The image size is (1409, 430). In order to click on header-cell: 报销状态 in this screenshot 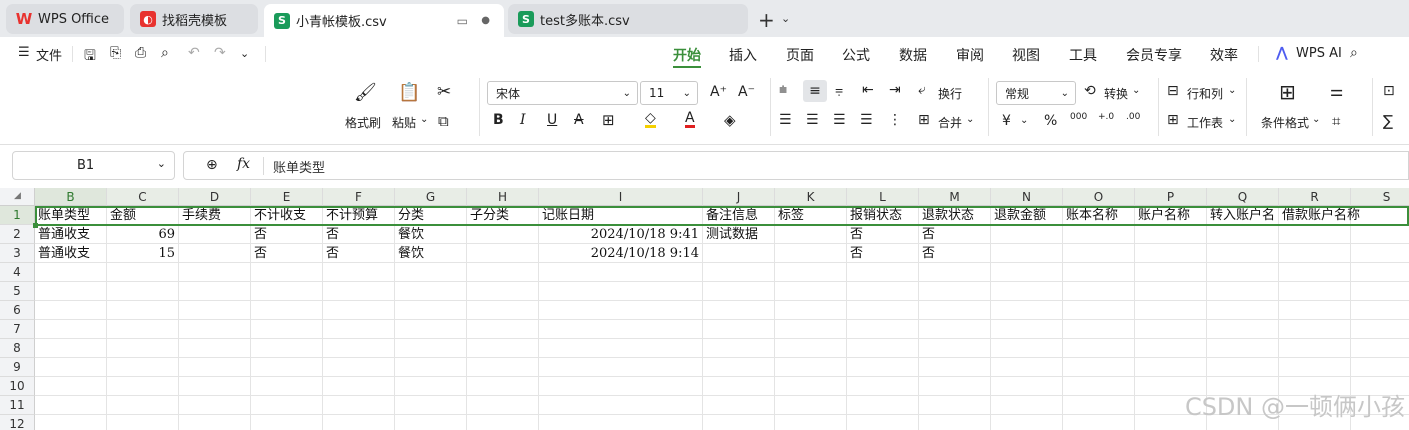, I will do `click(883, 215)`.